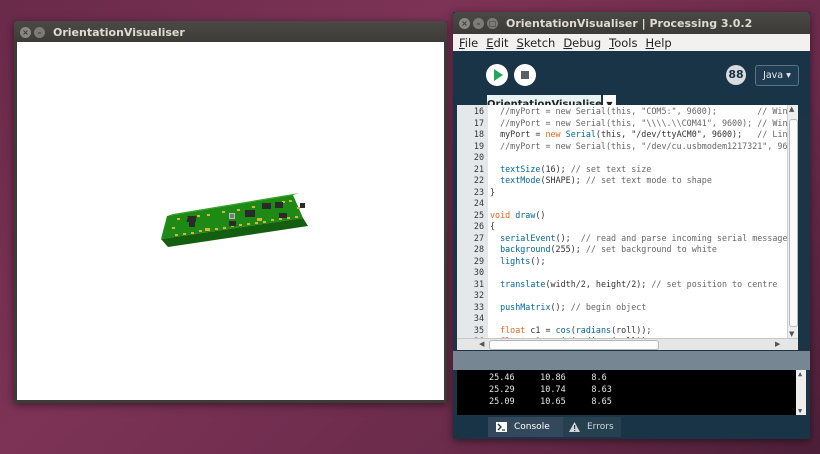  I want to click on line-number: 25, so click(478, 214).